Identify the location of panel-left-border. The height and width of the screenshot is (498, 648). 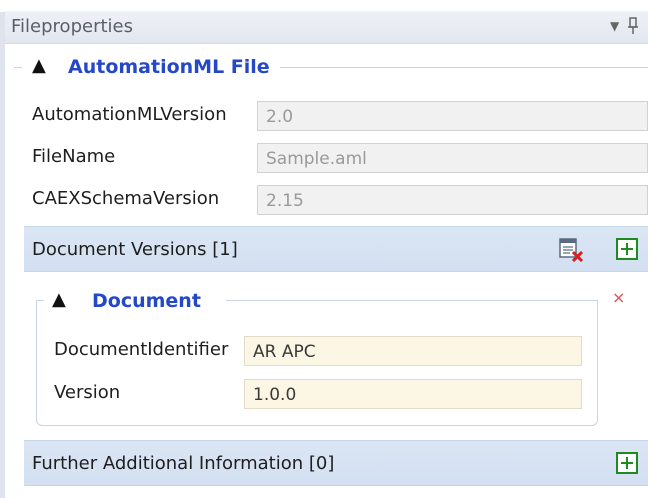
(2, 255).